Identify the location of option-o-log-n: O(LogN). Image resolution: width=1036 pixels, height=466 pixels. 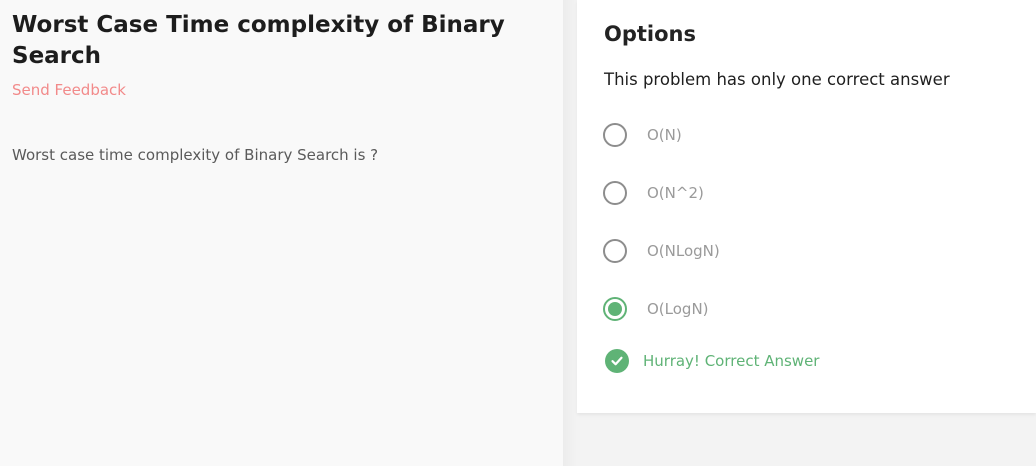
(793, 309).